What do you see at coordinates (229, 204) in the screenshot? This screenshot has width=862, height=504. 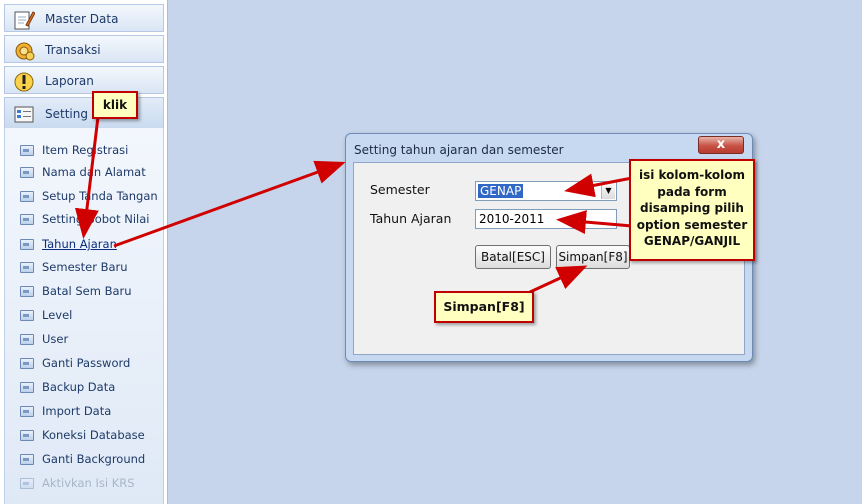 I see `arrow-menu-to-dialog` at bounding box center [229, 204].